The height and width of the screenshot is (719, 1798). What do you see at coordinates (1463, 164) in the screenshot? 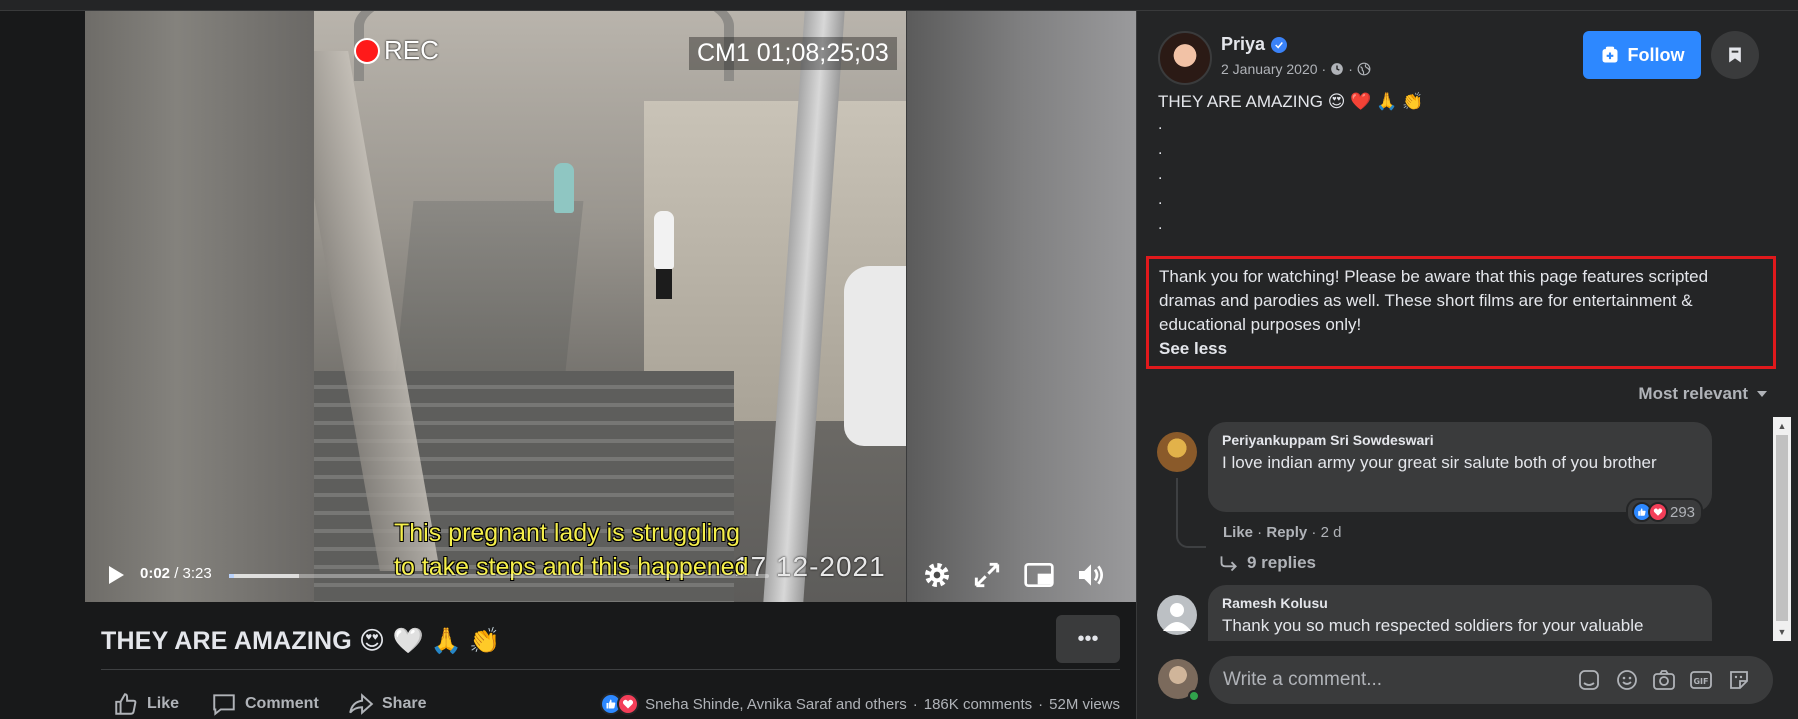
I see `post-body: THEY ARE AMAZING 😍 ❤️ 🙏 👏 . . . . .` at bounding box center [1463, 164].